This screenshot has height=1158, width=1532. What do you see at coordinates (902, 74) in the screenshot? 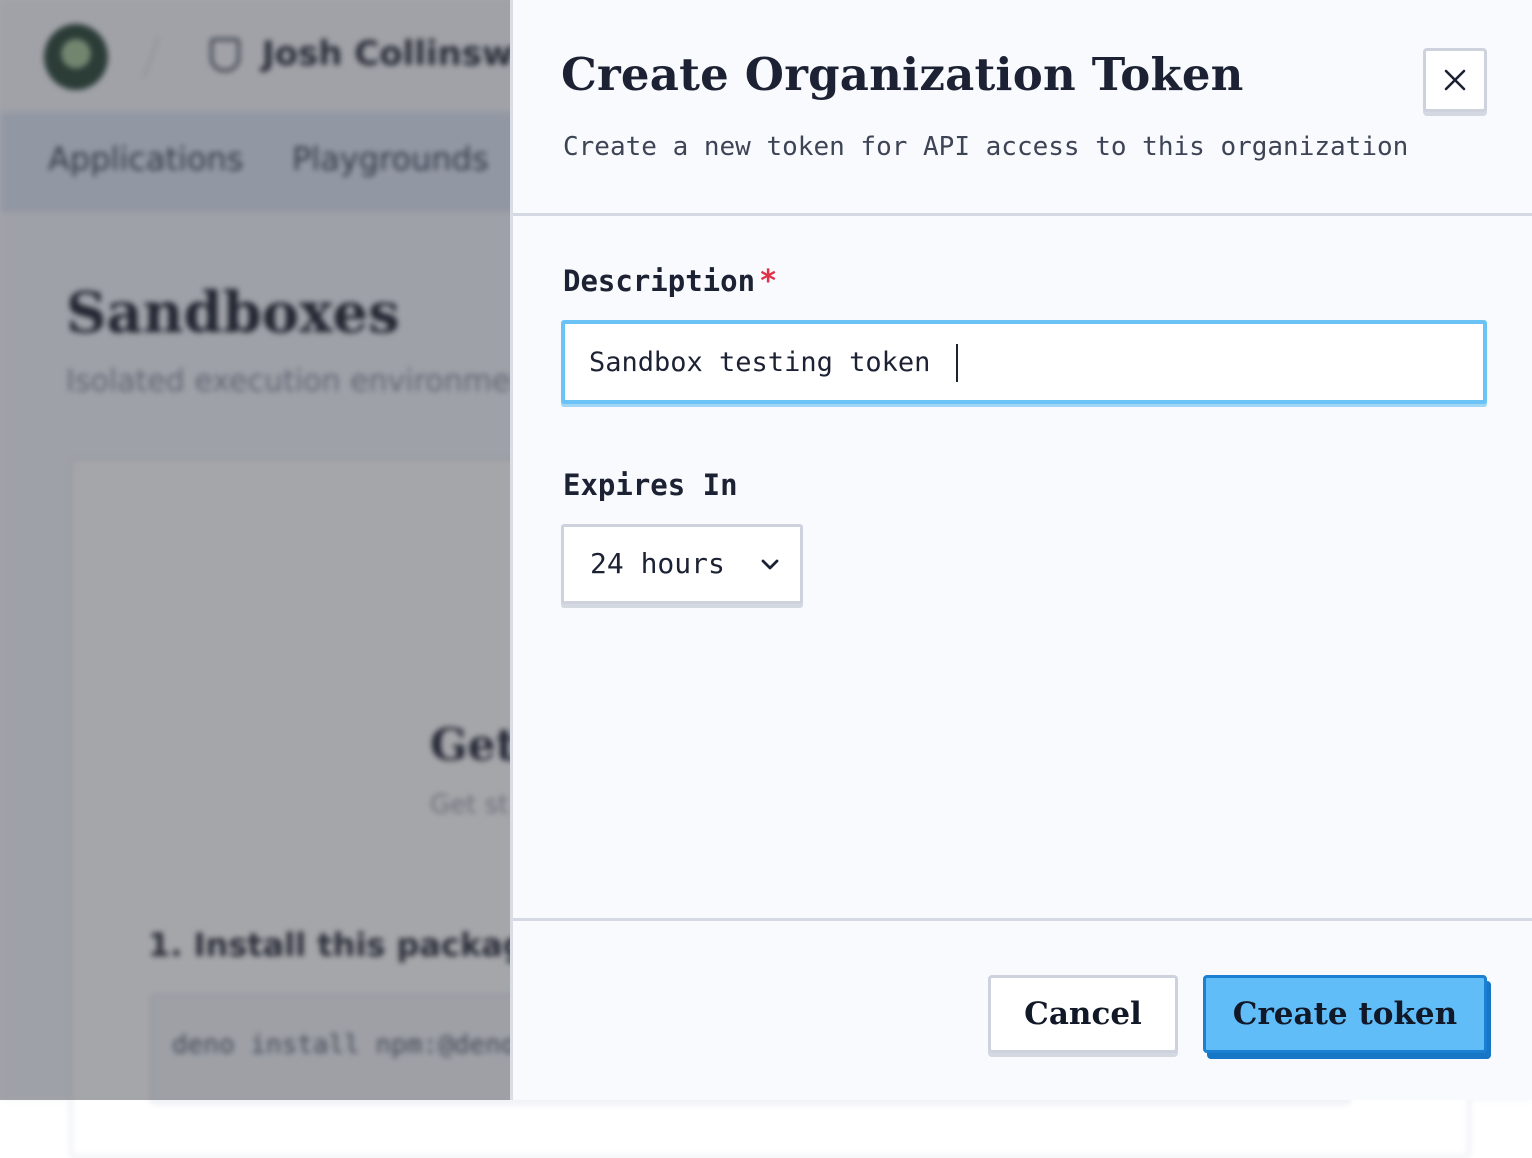
I see `dialog-title: Create Organization Token` at bounding box center [902, 74].